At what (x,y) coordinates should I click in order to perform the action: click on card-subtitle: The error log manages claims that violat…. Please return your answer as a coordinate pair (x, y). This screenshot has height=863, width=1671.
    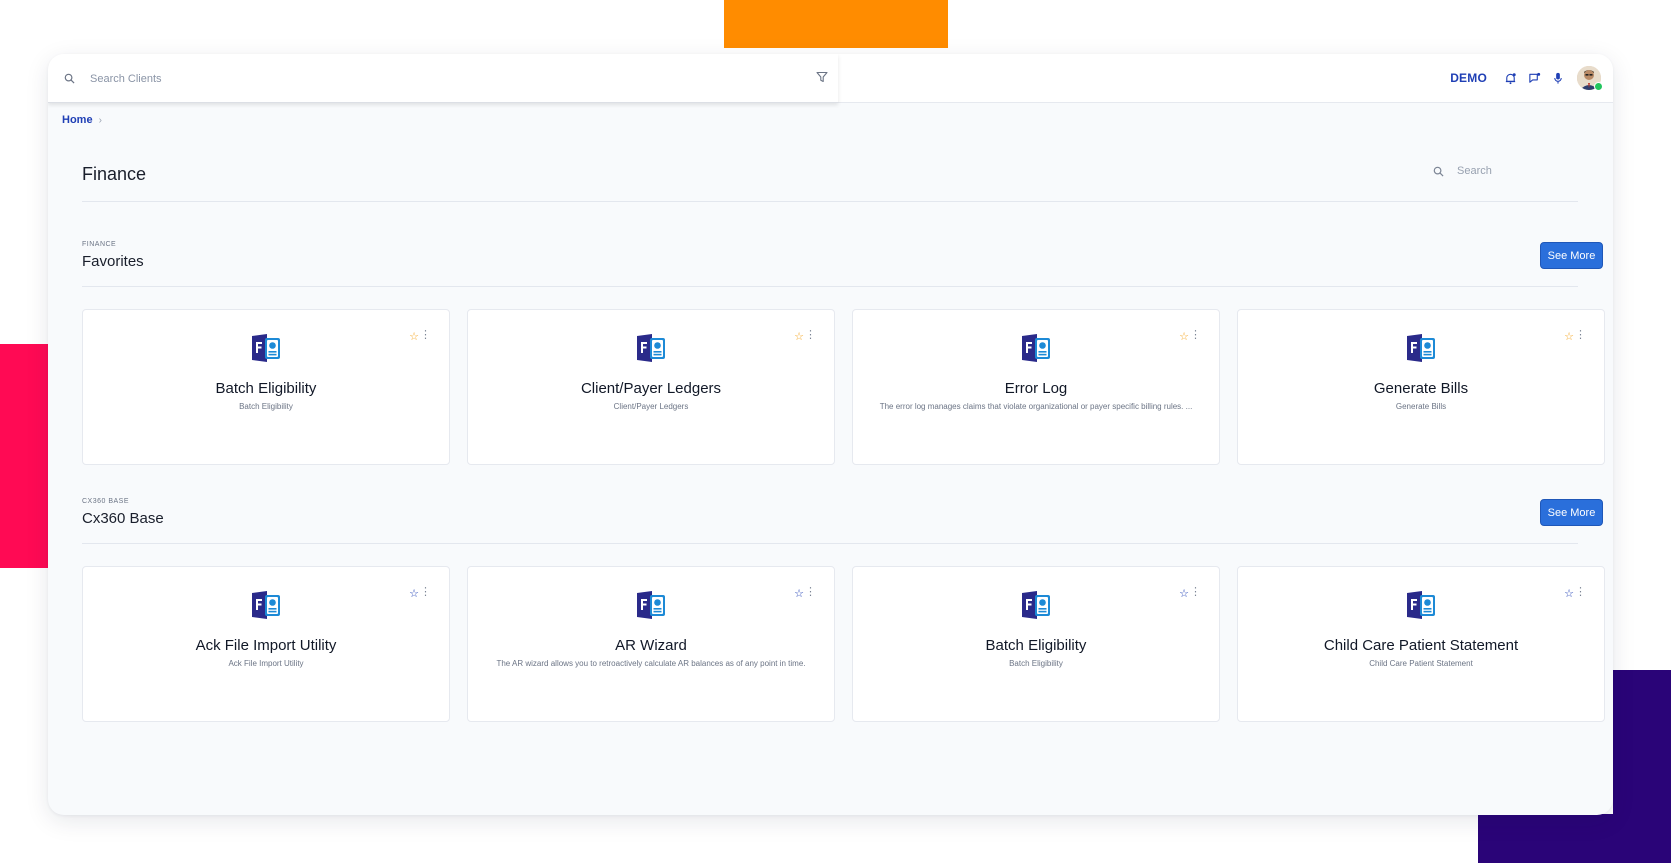
    Looking at the image, I should click on (1036, 406).